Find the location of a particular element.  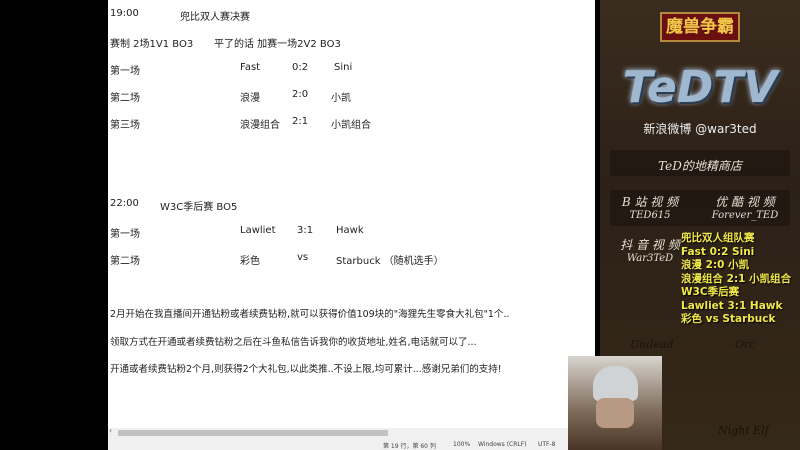

line-text: vs is located at coordinates (303, 257).